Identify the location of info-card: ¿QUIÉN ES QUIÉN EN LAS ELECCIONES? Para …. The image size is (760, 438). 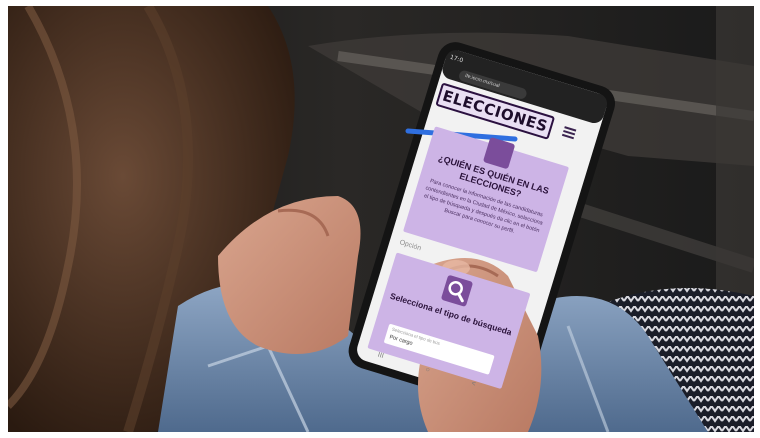
(486, 199).